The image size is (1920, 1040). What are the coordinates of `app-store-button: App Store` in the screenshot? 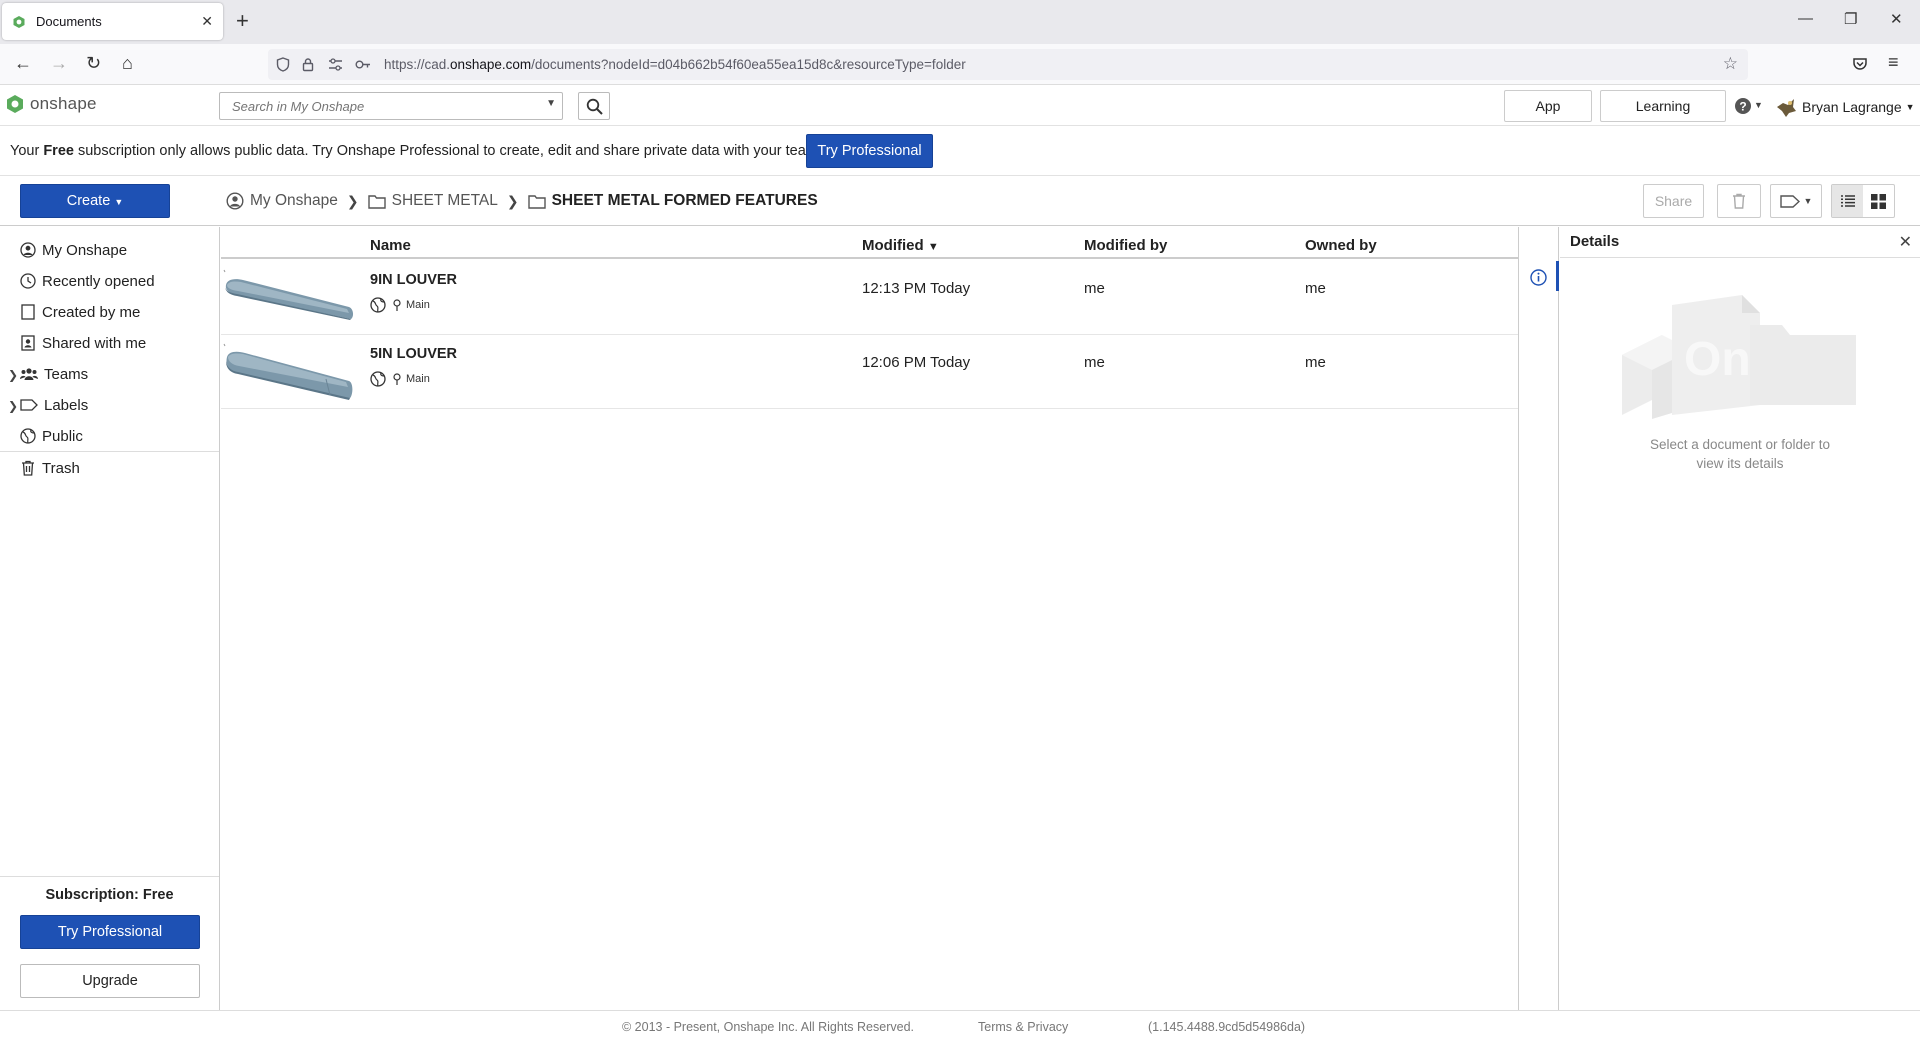 It's located at (1548, 117).